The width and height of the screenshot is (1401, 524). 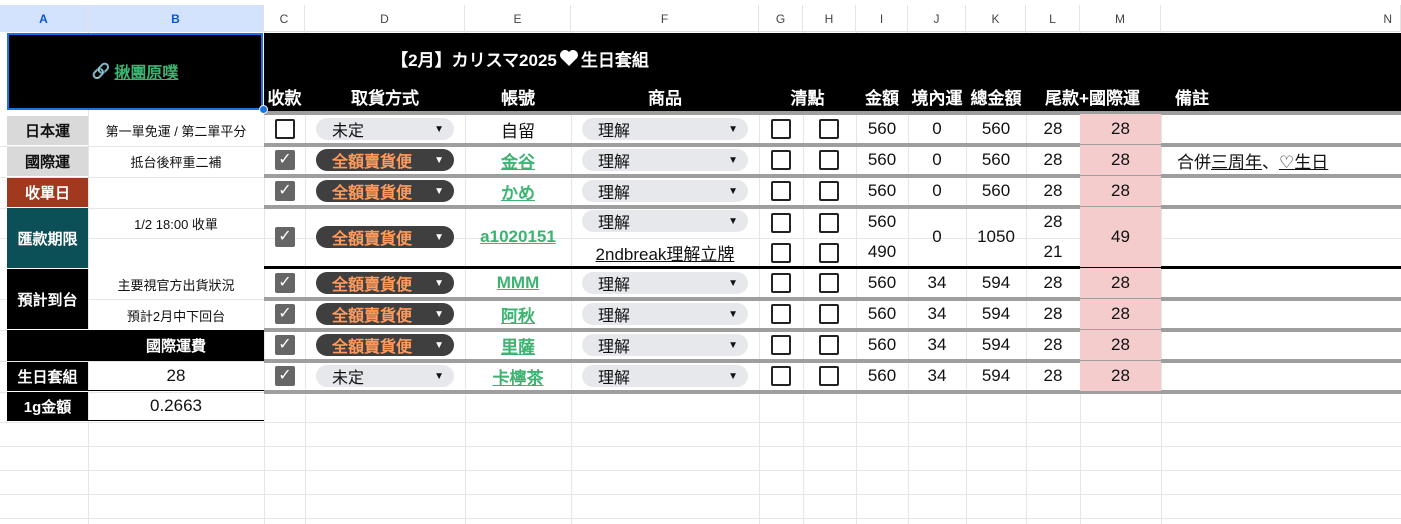 I want to click on remark-part: 三周年, so click(x=1236, y=160).